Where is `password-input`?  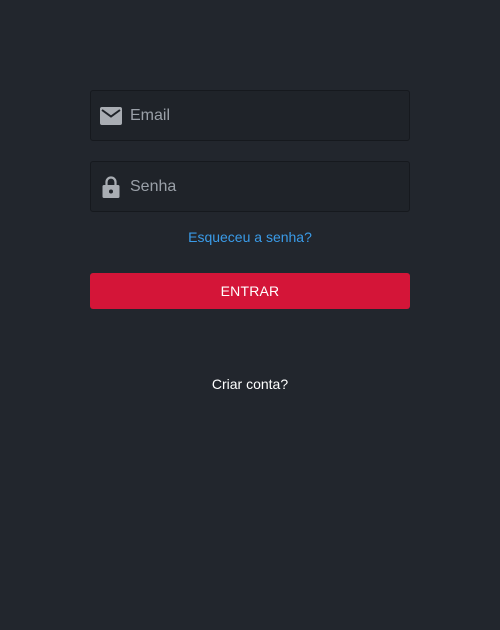 password-input is located at coordinates (265, 186).